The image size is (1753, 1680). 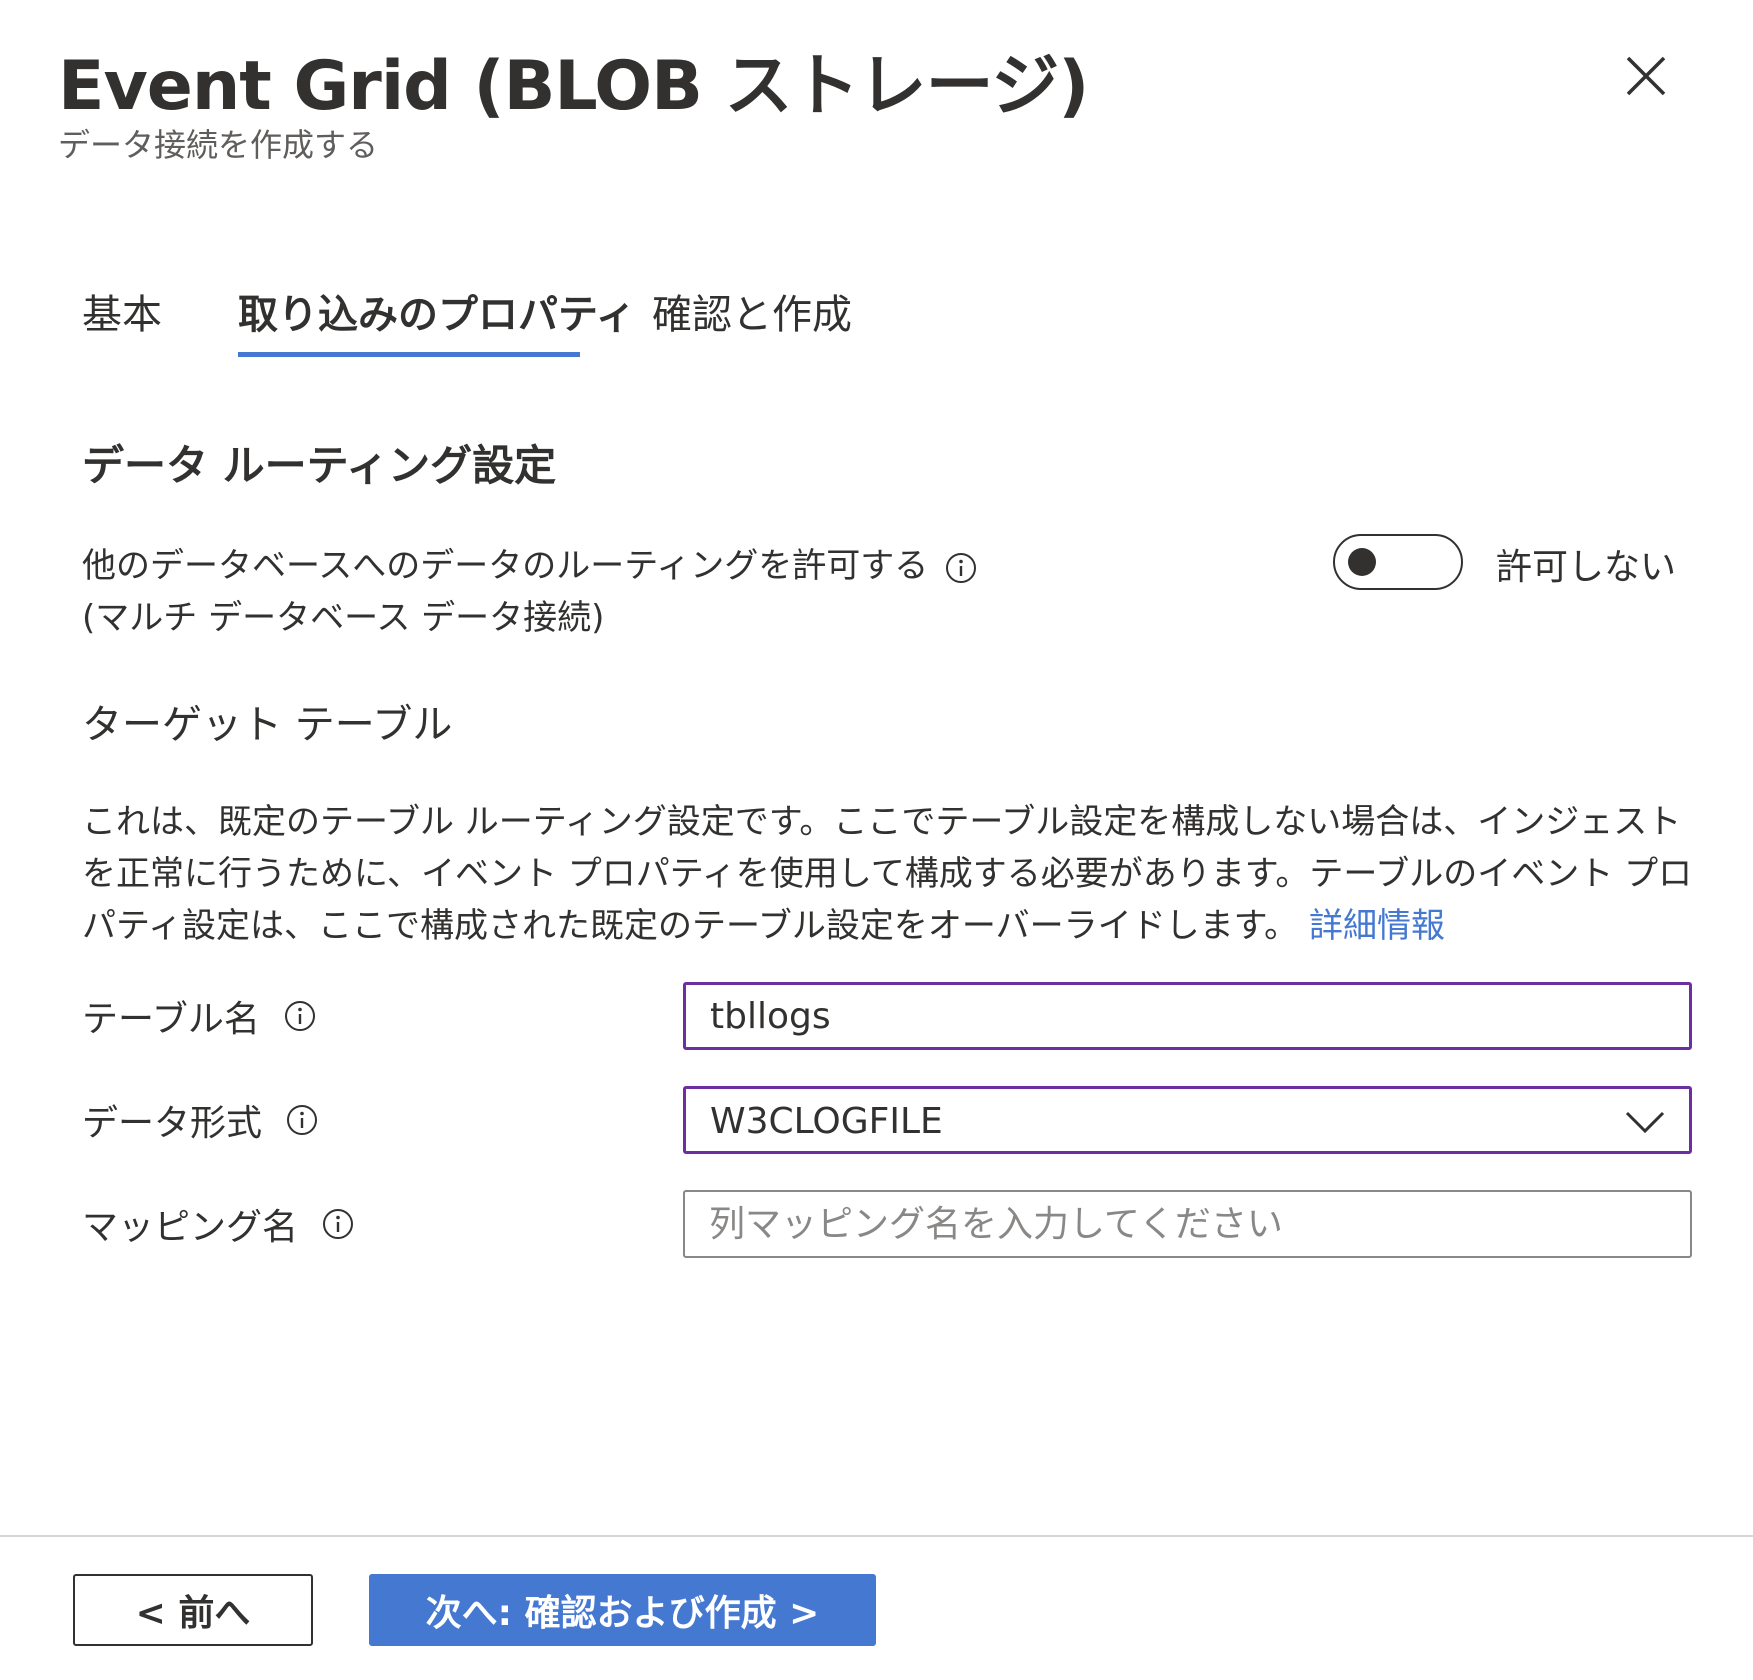 I want to click on toggle-knob, so click(x=1362, y=562).